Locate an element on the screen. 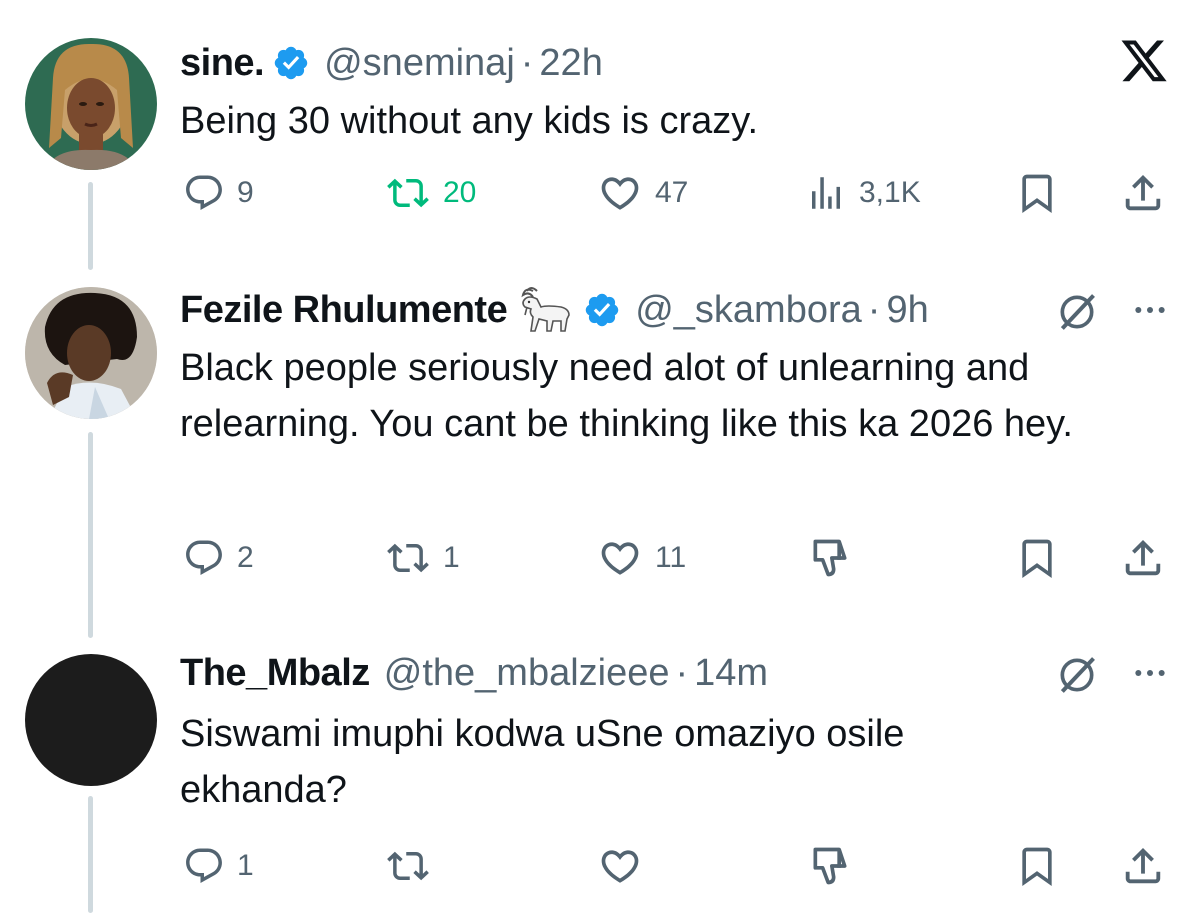 The image size is (1199, 913). like-button is located at coordinates (626, 866).